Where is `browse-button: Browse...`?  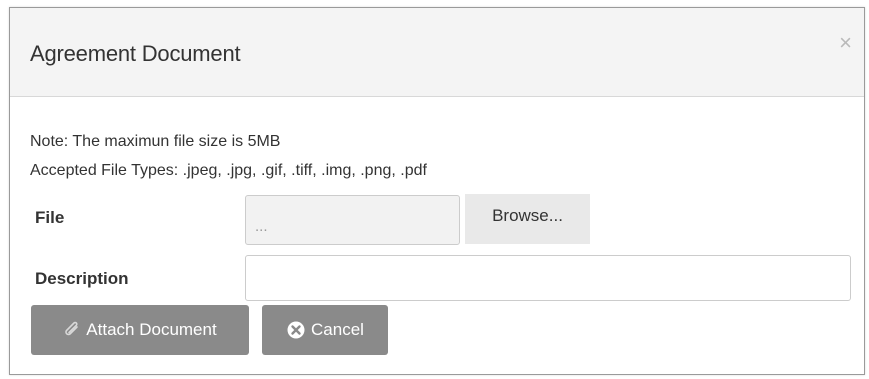
browse-button: Browse... is located at coordinates (527, 219).